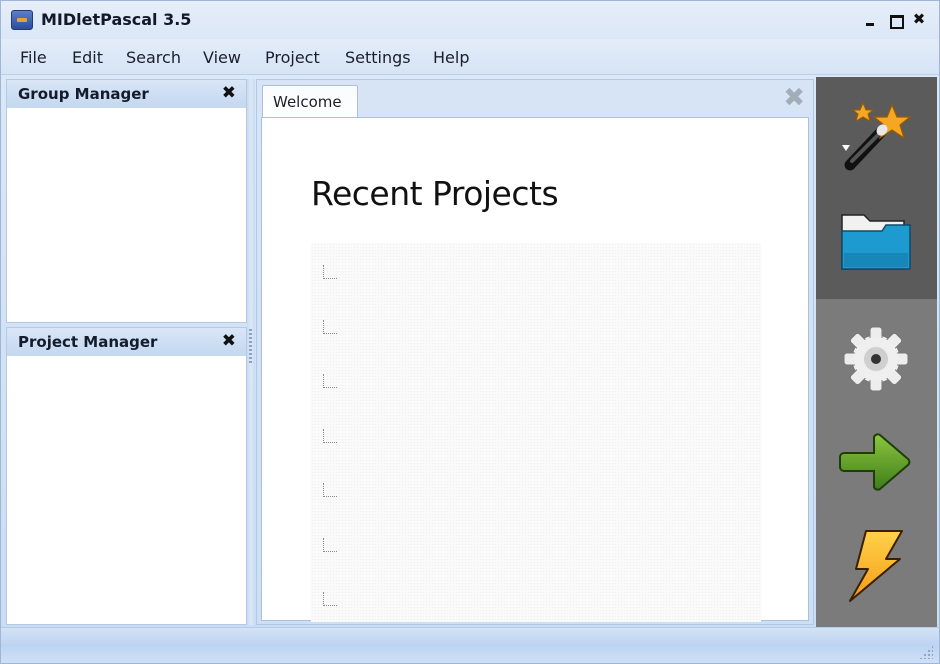 Image resolution: width=940 pixels, height=664 pixels. I want to click on magic-wand-icon, so click(877, 136).